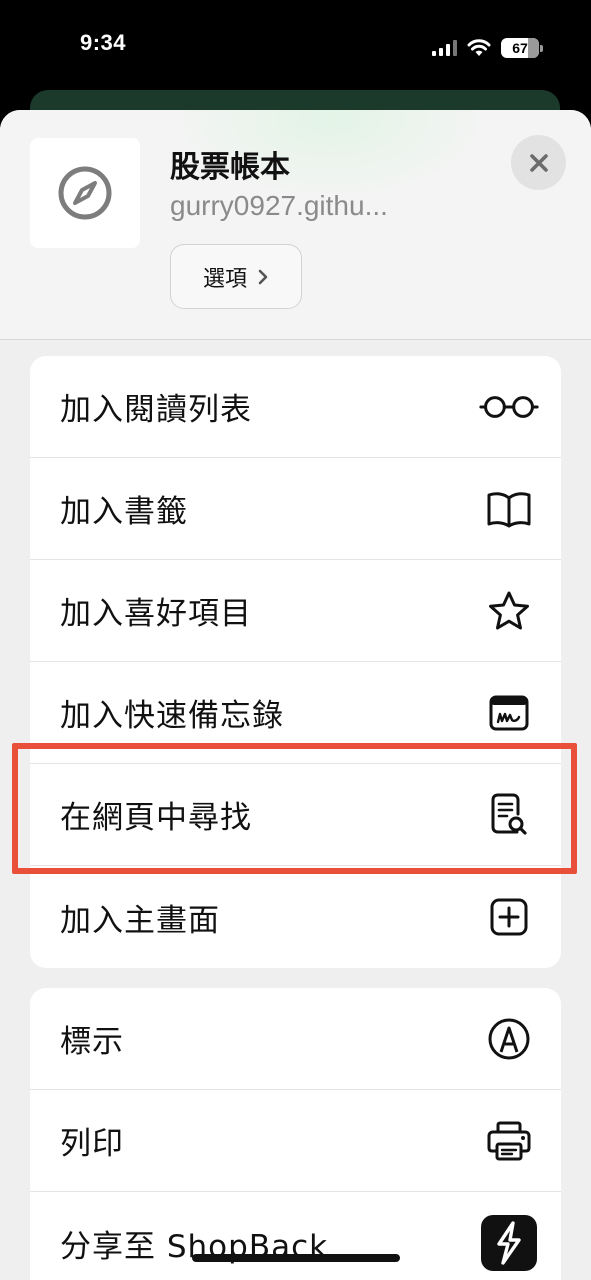  I want to click on chevron-right-icon, so click(263, 276).